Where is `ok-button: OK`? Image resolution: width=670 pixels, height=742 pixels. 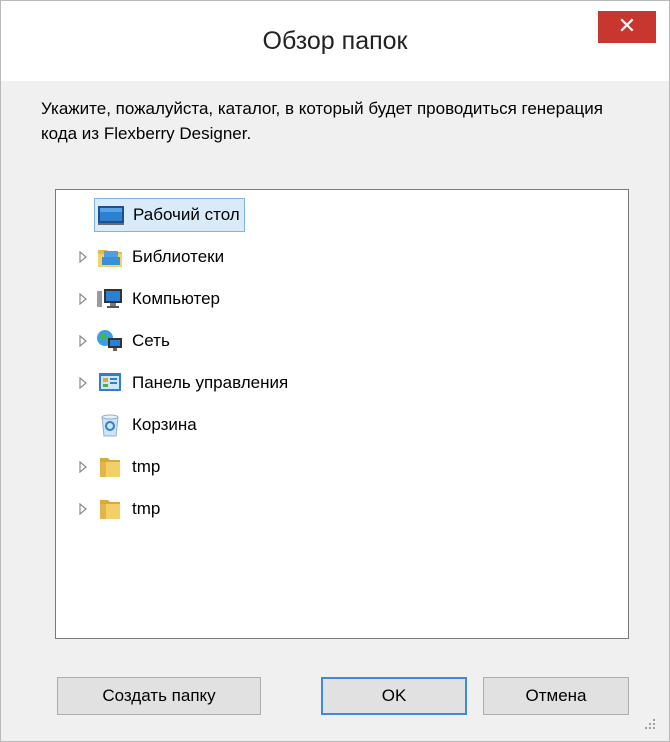
ok-button: OK is located at coordinates (394, 696).